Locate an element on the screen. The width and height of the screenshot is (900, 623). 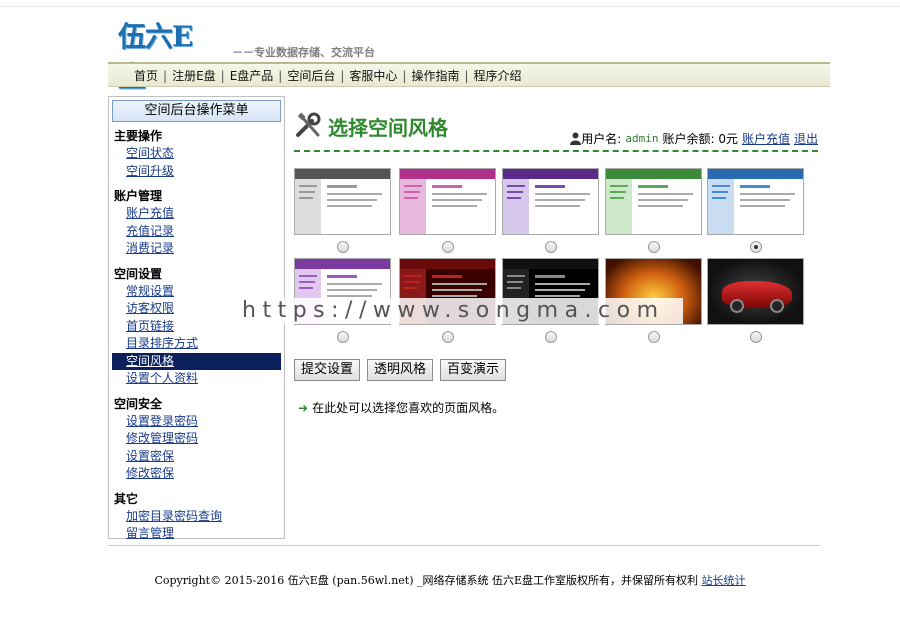
user-info: 用户名: admin 账户余额: 0元 账户充值 退出 is located at coordinates (694, 138).